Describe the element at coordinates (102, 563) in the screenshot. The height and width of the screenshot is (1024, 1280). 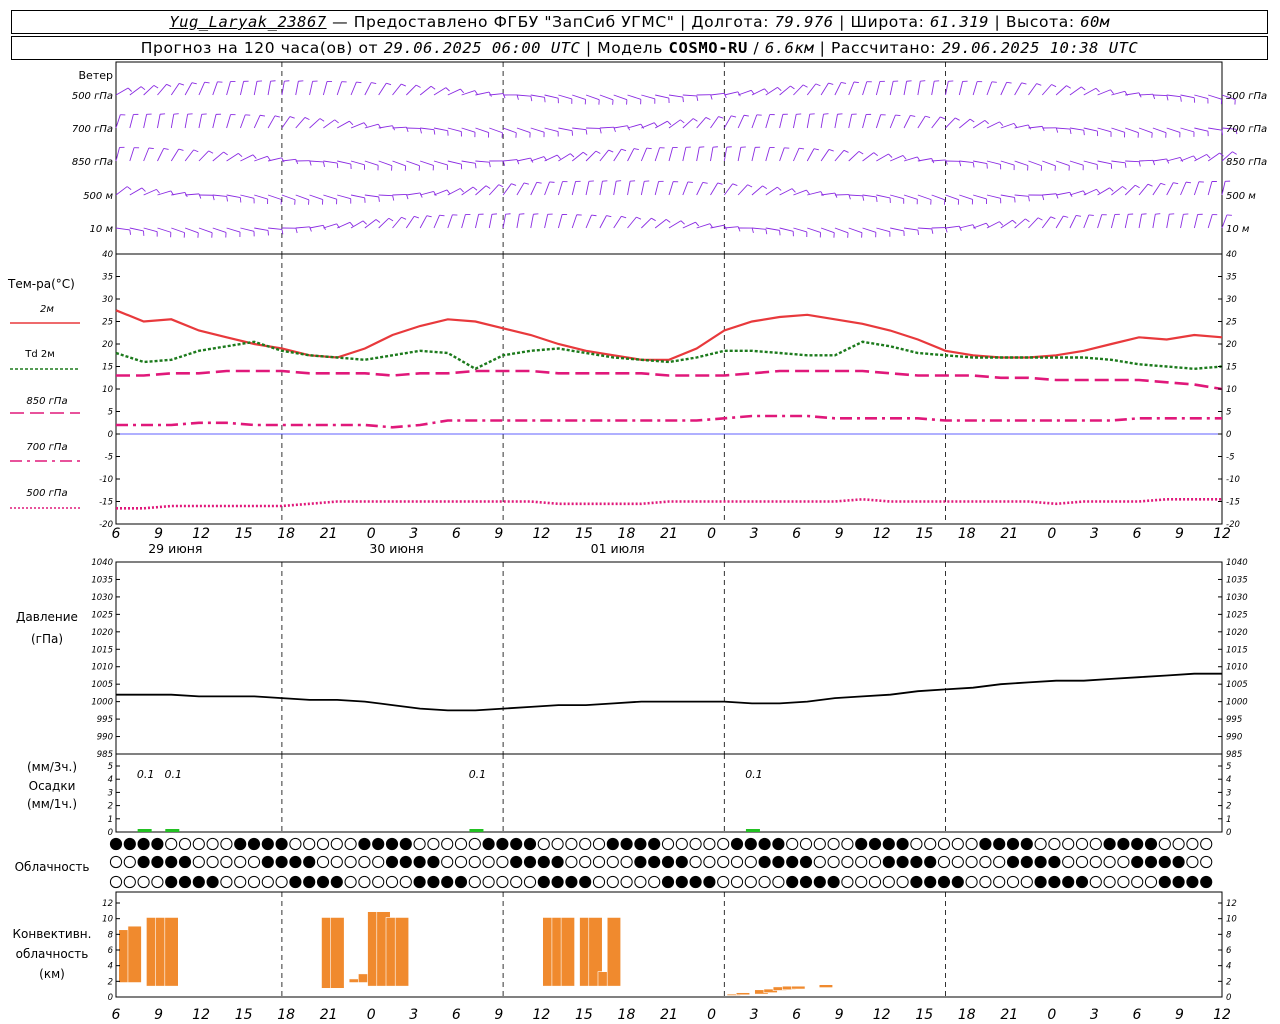
I see `press-tick-left: 1040` at that location.